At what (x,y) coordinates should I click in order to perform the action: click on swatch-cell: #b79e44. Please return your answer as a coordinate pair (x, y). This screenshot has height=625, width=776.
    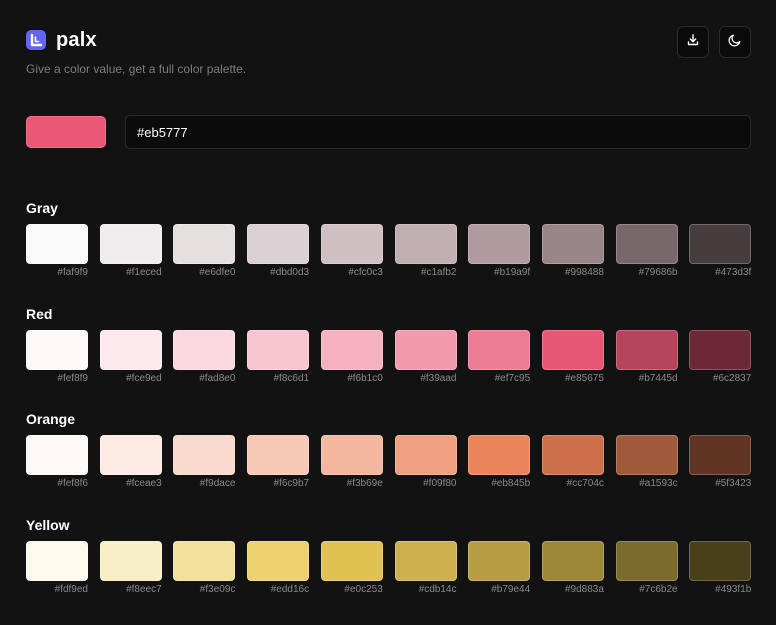
    Looking at the image, I should click on (499, 568).